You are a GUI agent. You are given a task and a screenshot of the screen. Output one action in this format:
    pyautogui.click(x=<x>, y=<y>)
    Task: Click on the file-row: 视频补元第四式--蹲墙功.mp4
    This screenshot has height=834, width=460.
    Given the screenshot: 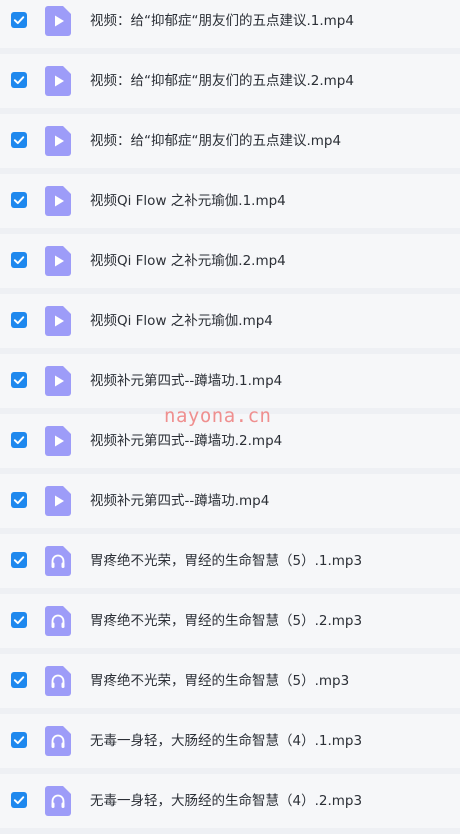 What is the action you would take?
    pyautogui.click(x=230, y=501)
    